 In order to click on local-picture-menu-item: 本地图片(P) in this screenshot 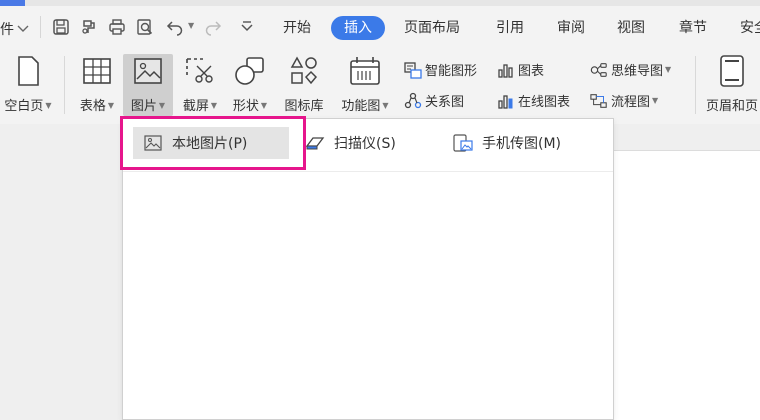, I will do `click(211, 143)`.